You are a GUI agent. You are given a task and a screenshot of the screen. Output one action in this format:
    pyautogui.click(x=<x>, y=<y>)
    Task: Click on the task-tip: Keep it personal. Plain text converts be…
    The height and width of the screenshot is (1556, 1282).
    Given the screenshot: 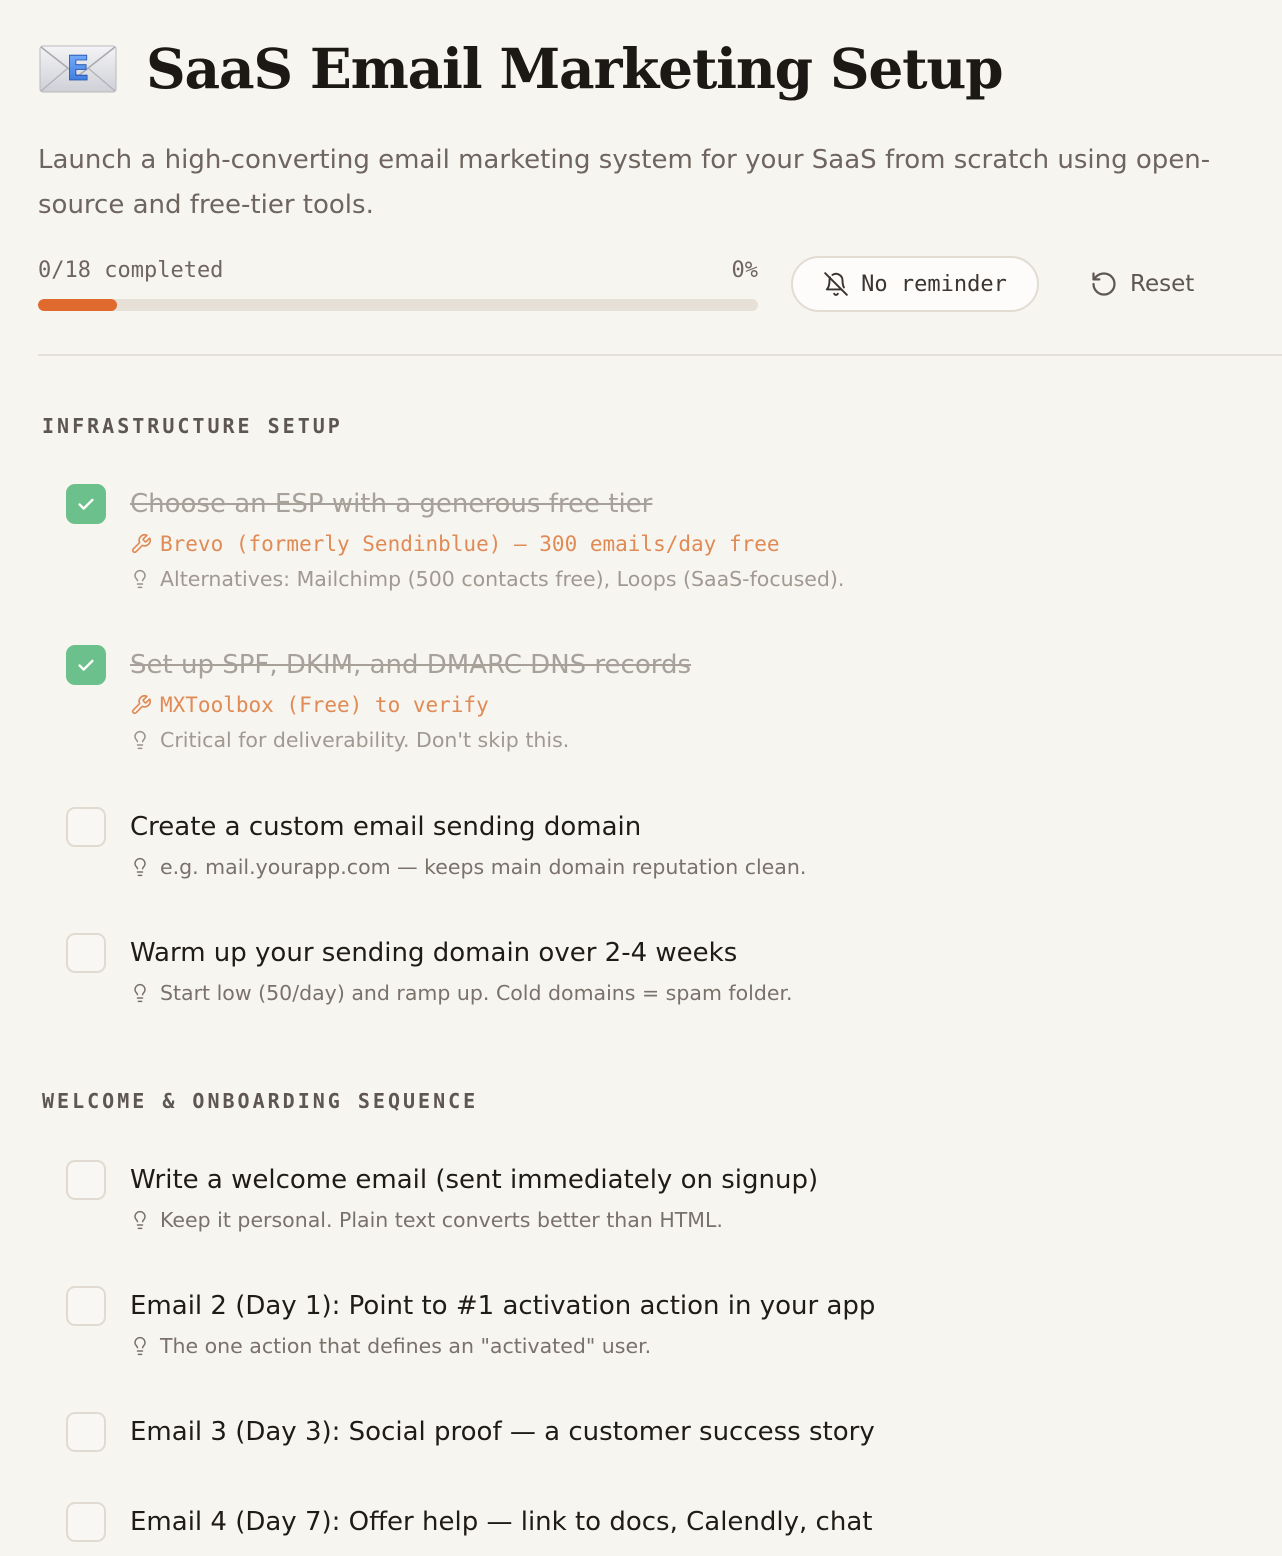 What is the action you would take?
    pyautogui.click(x=426, y=1220)
    